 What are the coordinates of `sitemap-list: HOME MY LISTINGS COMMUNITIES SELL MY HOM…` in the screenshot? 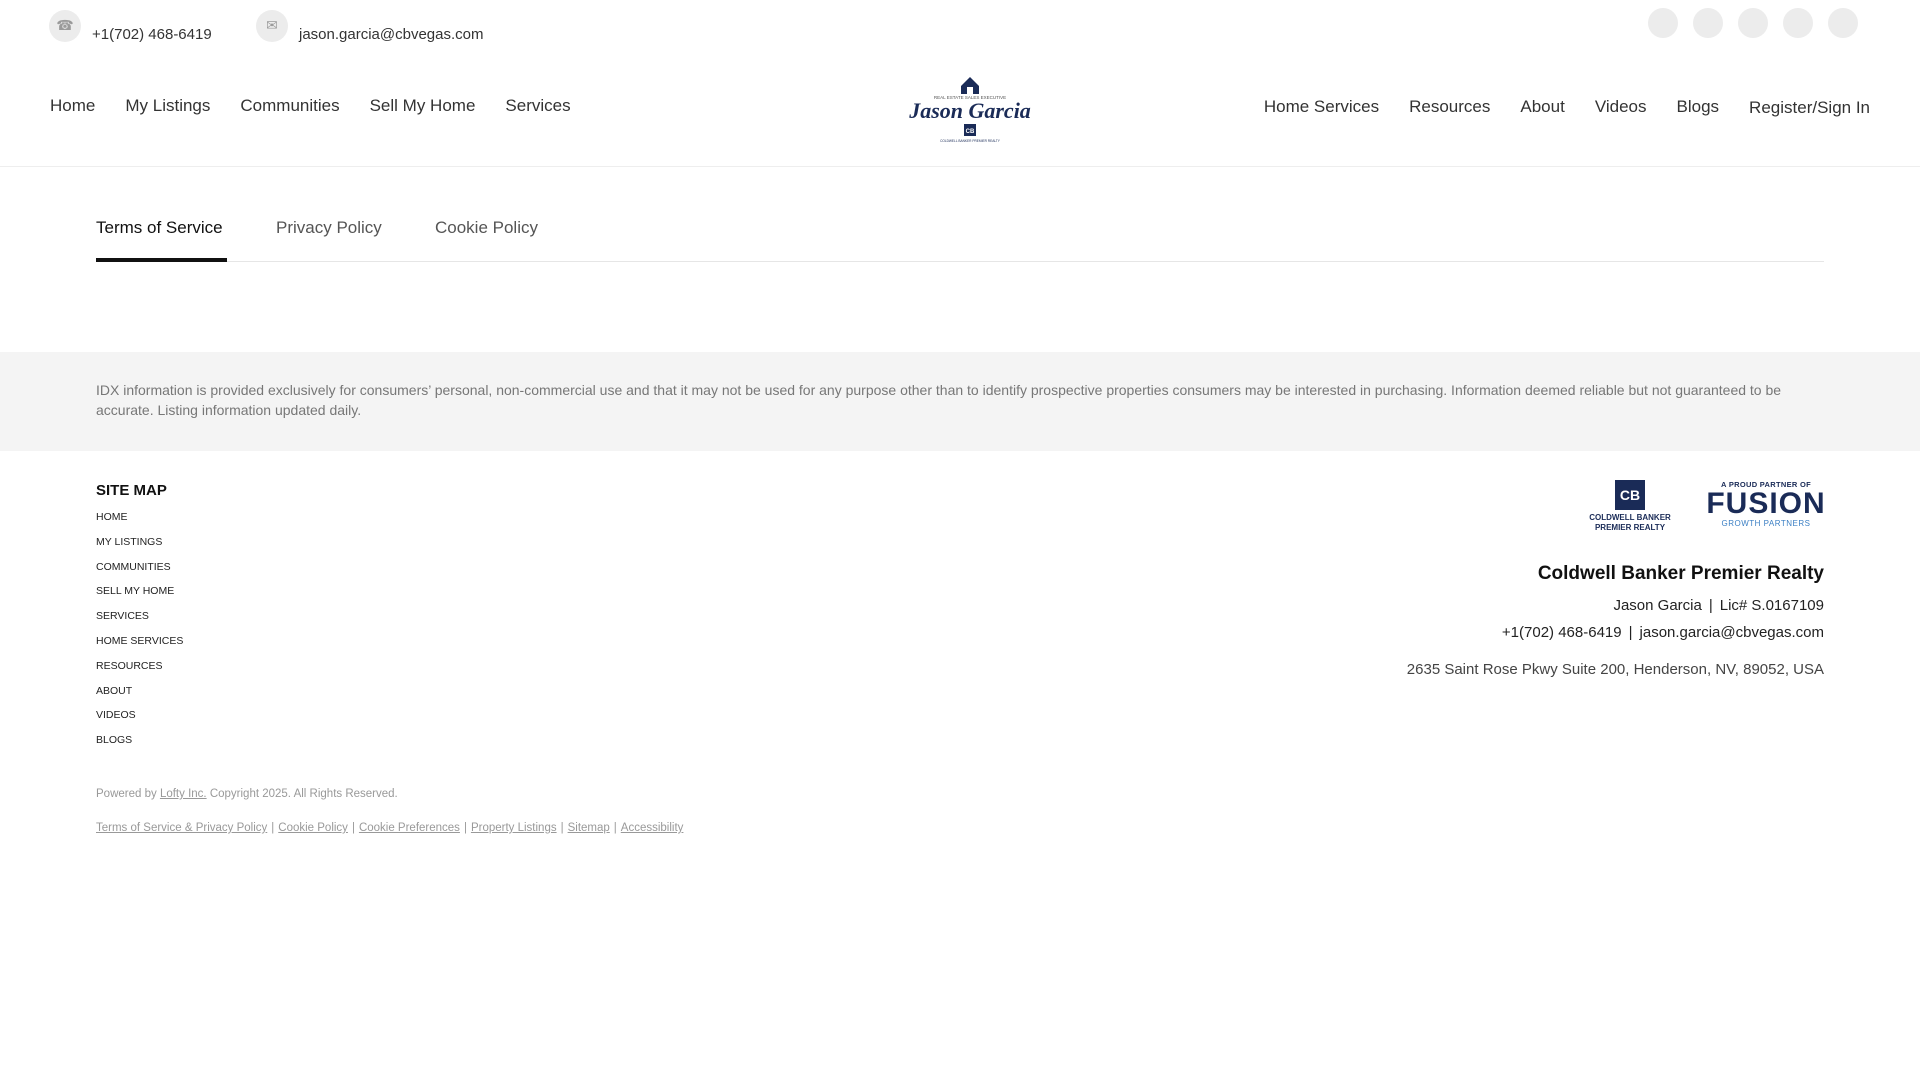 It's located at (139, 634).